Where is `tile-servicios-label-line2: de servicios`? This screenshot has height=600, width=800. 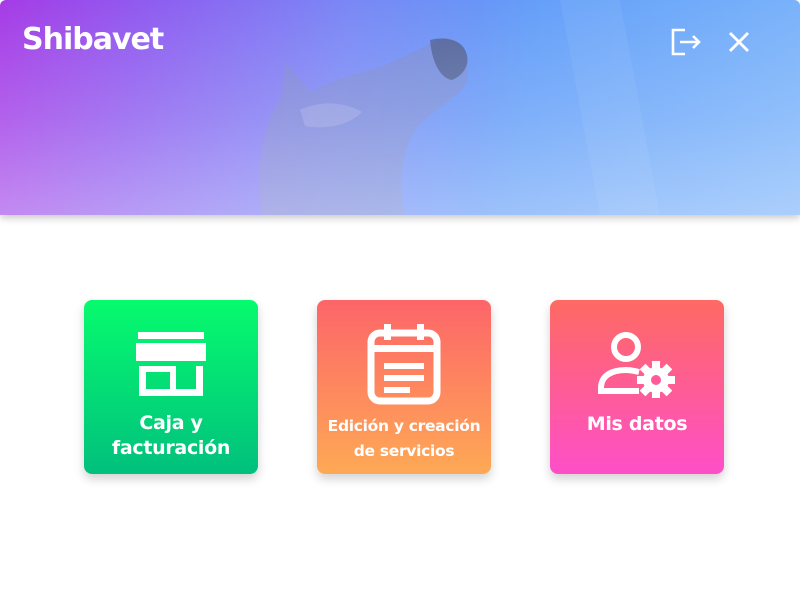
tile-servicios-label-line2: de servicios is located at coordinates (404, 451).